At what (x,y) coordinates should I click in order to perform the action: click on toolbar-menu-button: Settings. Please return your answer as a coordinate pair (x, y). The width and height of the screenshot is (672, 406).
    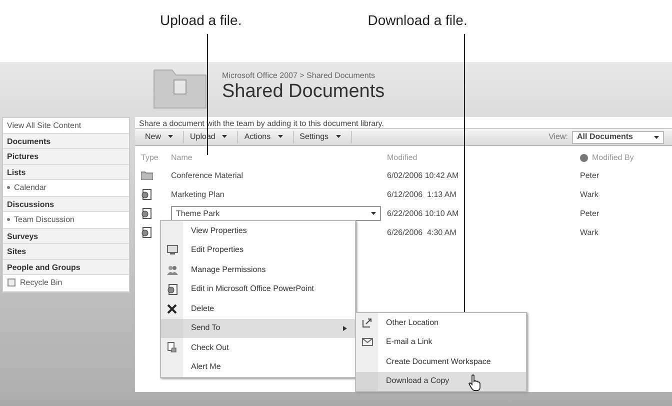
    Looking at the image, I should click on (323, 137).